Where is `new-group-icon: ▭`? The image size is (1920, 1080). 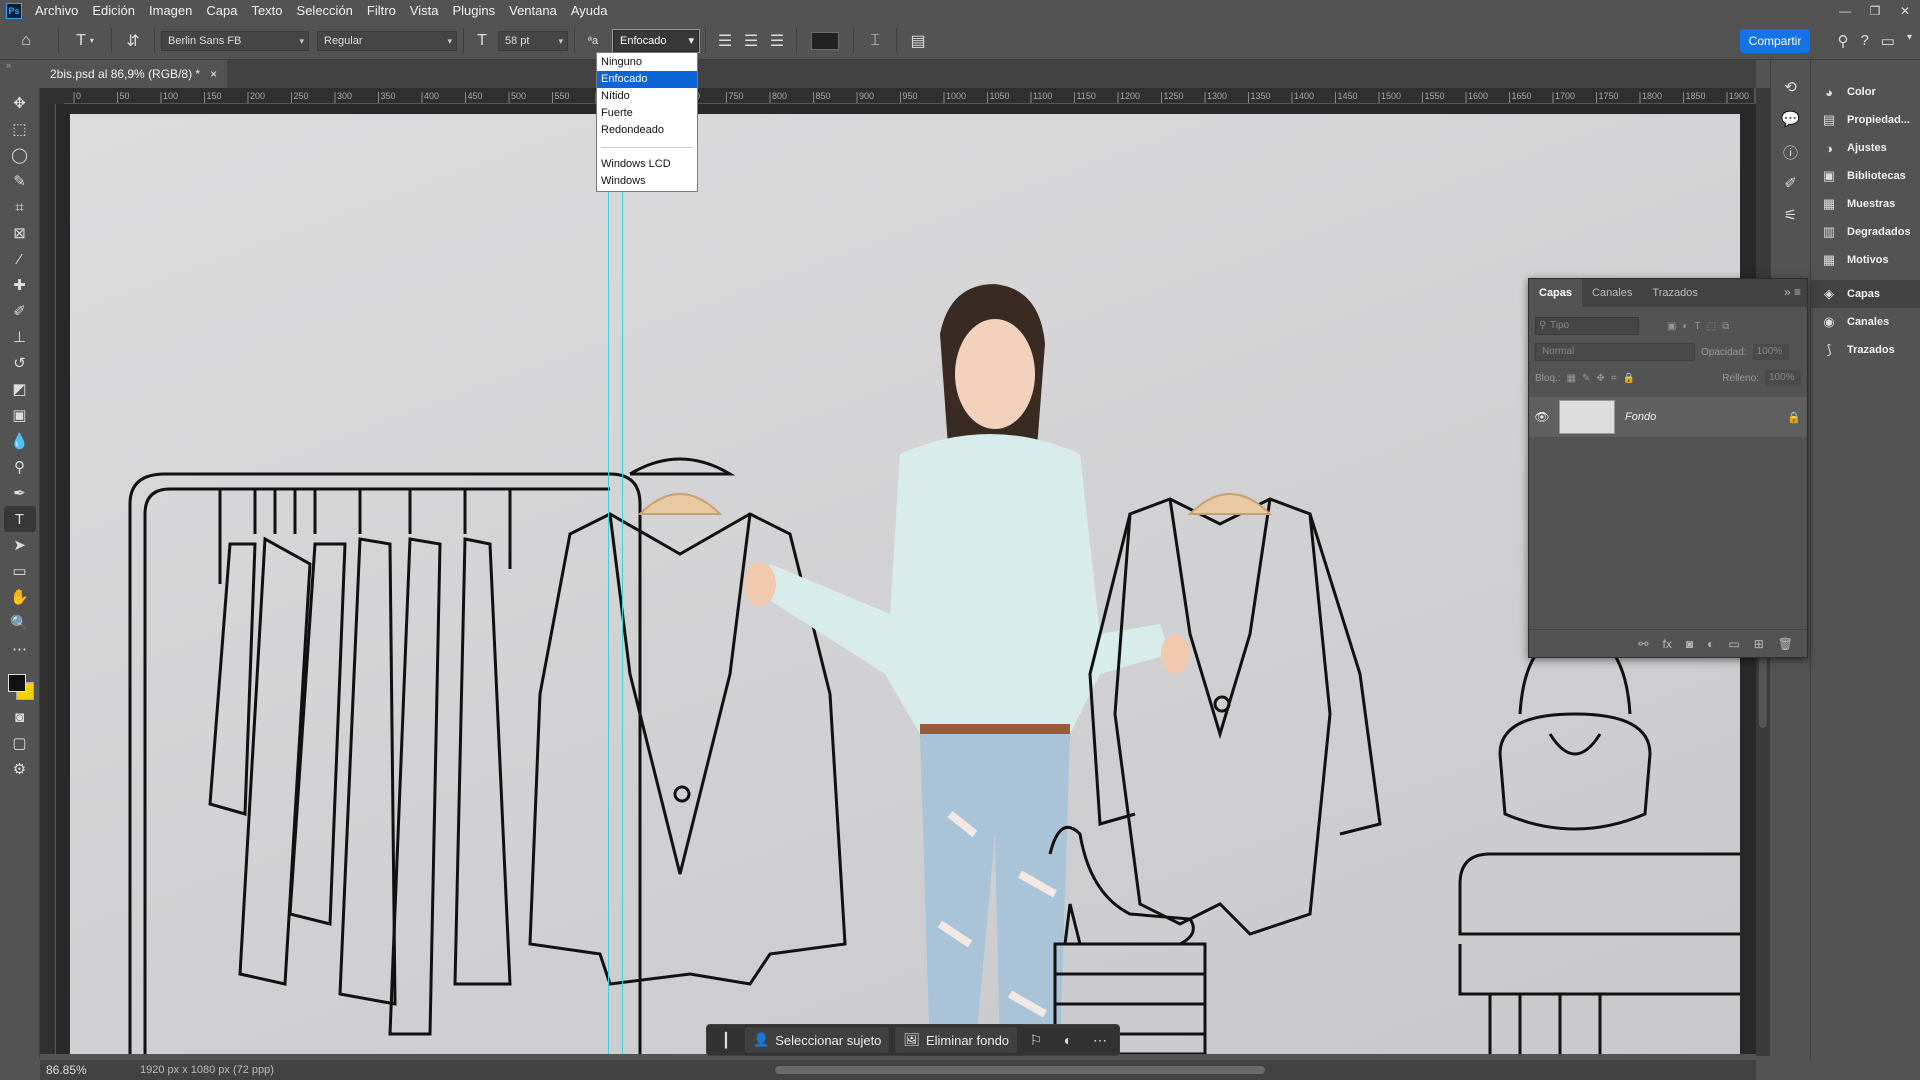
new-group-icon: ▭ is located at coordinates (1733, 644).